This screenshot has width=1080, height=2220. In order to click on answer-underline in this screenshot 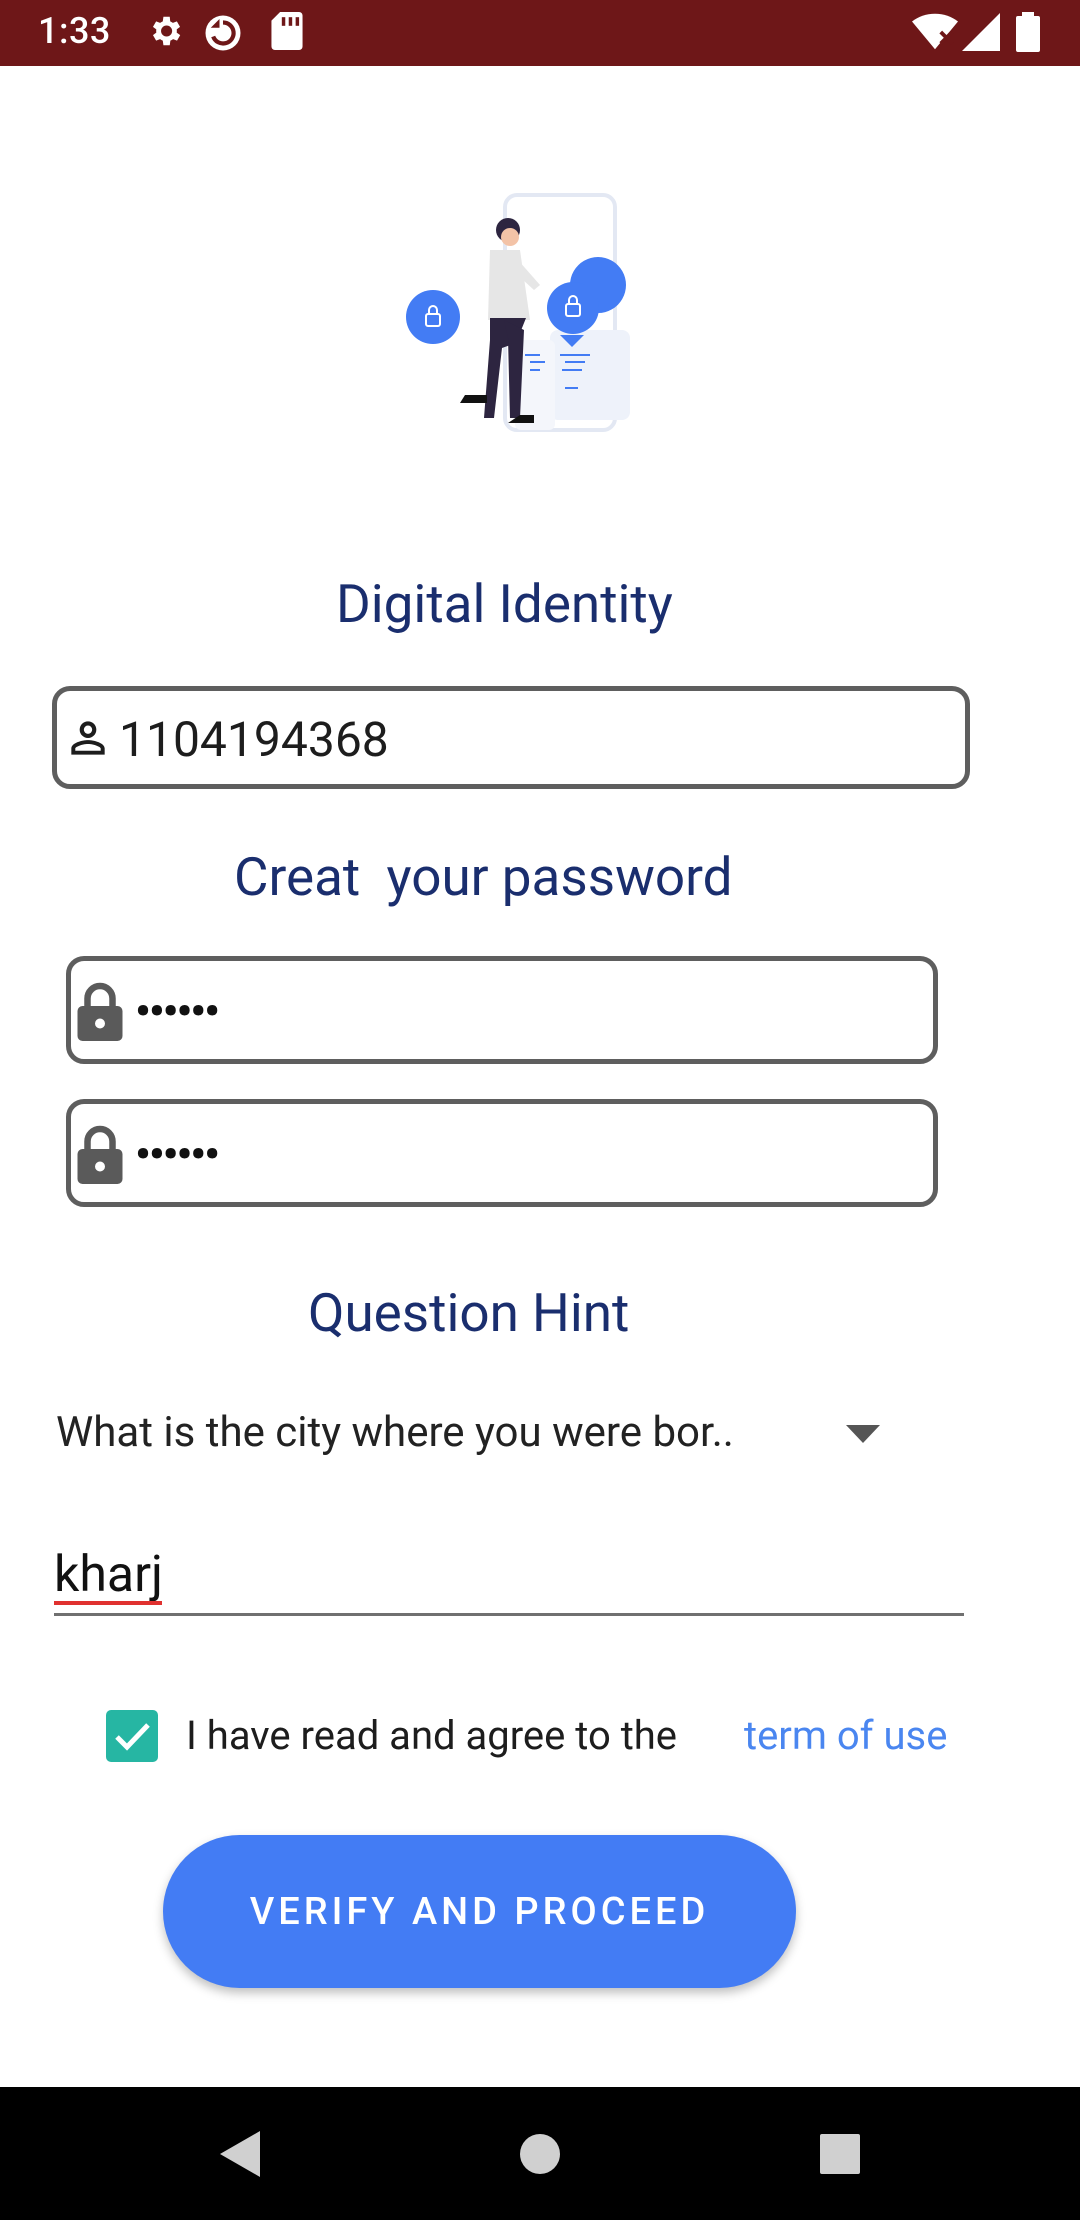, I will do `click(509, 1614)`.